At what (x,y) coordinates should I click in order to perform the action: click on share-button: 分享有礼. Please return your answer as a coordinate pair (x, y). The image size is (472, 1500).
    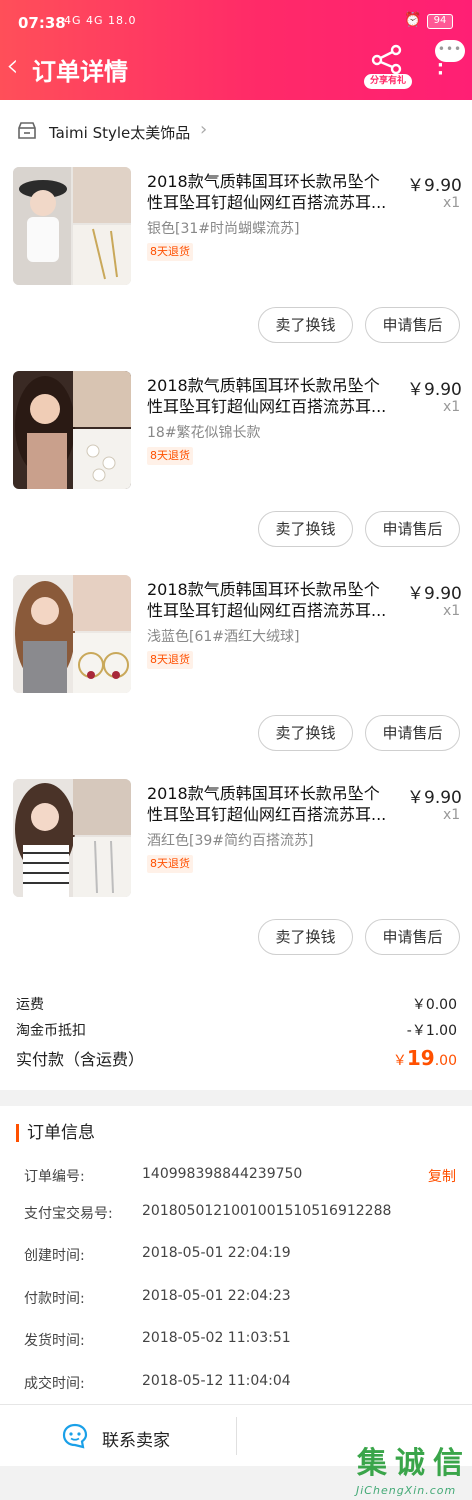
    Looking at the image, I should click on (387, 67).